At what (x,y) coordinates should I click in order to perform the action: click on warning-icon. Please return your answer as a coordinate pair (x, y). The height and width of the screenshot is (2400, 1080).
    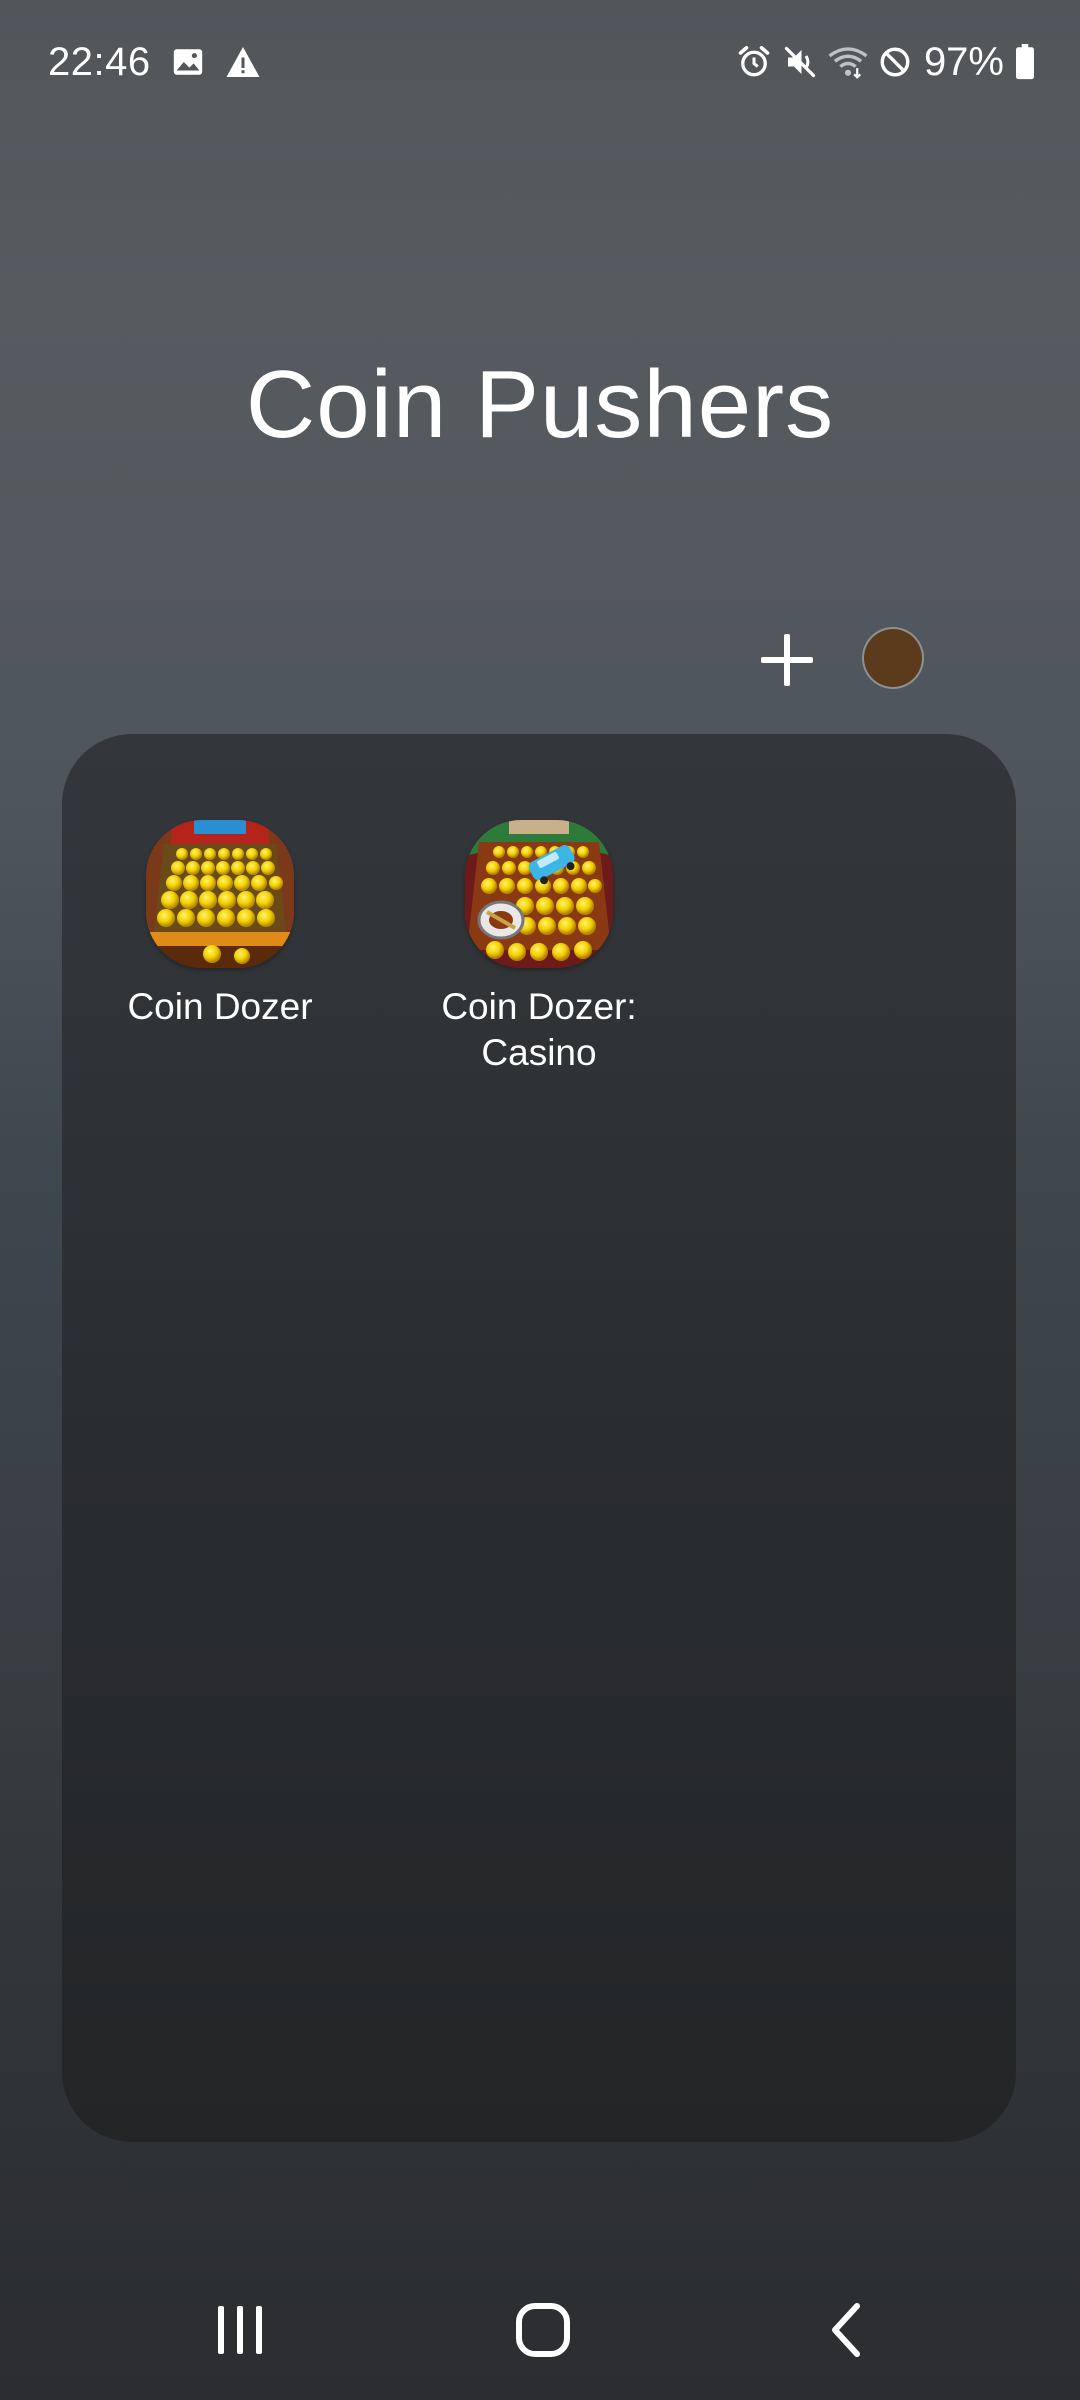
    Looking at the image, I should click on (243, 62).